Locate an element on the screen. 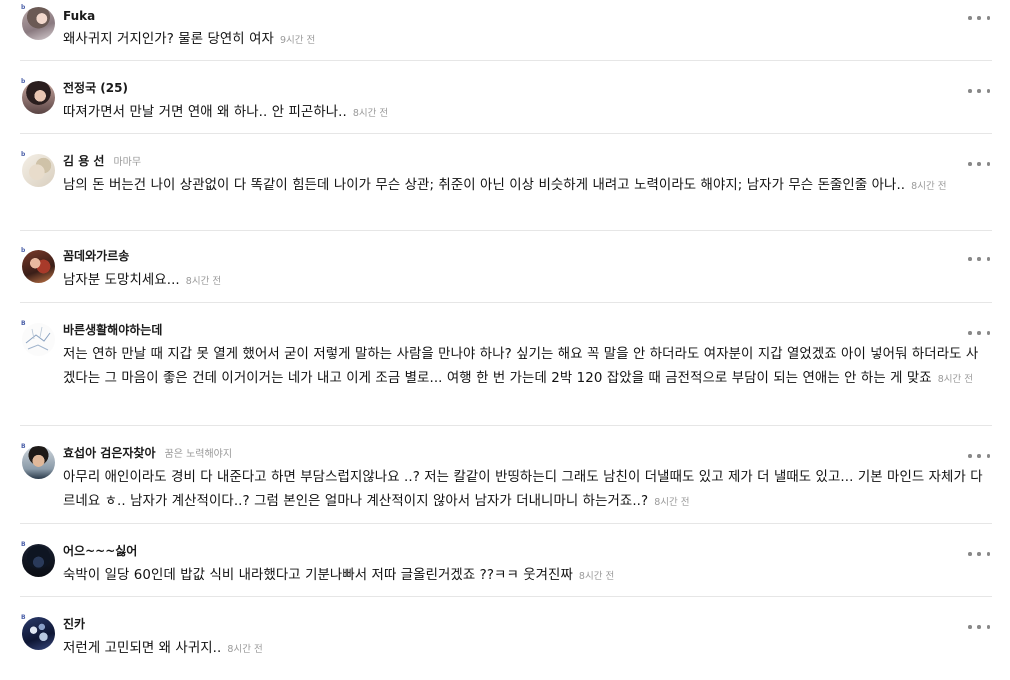 The width and height of the screenshot is (1010, 680). comment-header: 효섭아 검은자찾아 꿈은 노력해야지 is located at coordinates (147, 454).